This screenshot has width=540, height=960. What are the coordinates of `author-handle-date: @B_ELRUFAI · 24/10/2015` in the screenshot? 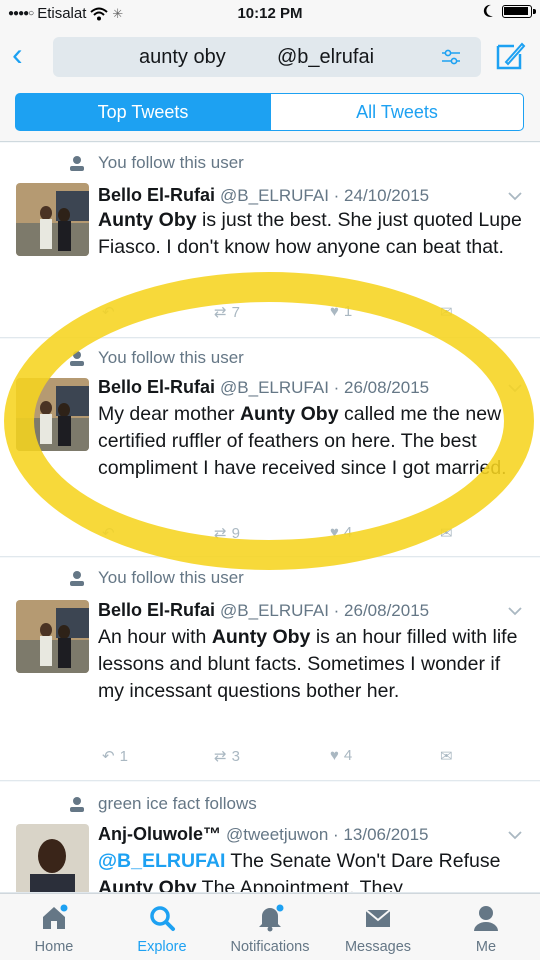 It's located at (325, 195).